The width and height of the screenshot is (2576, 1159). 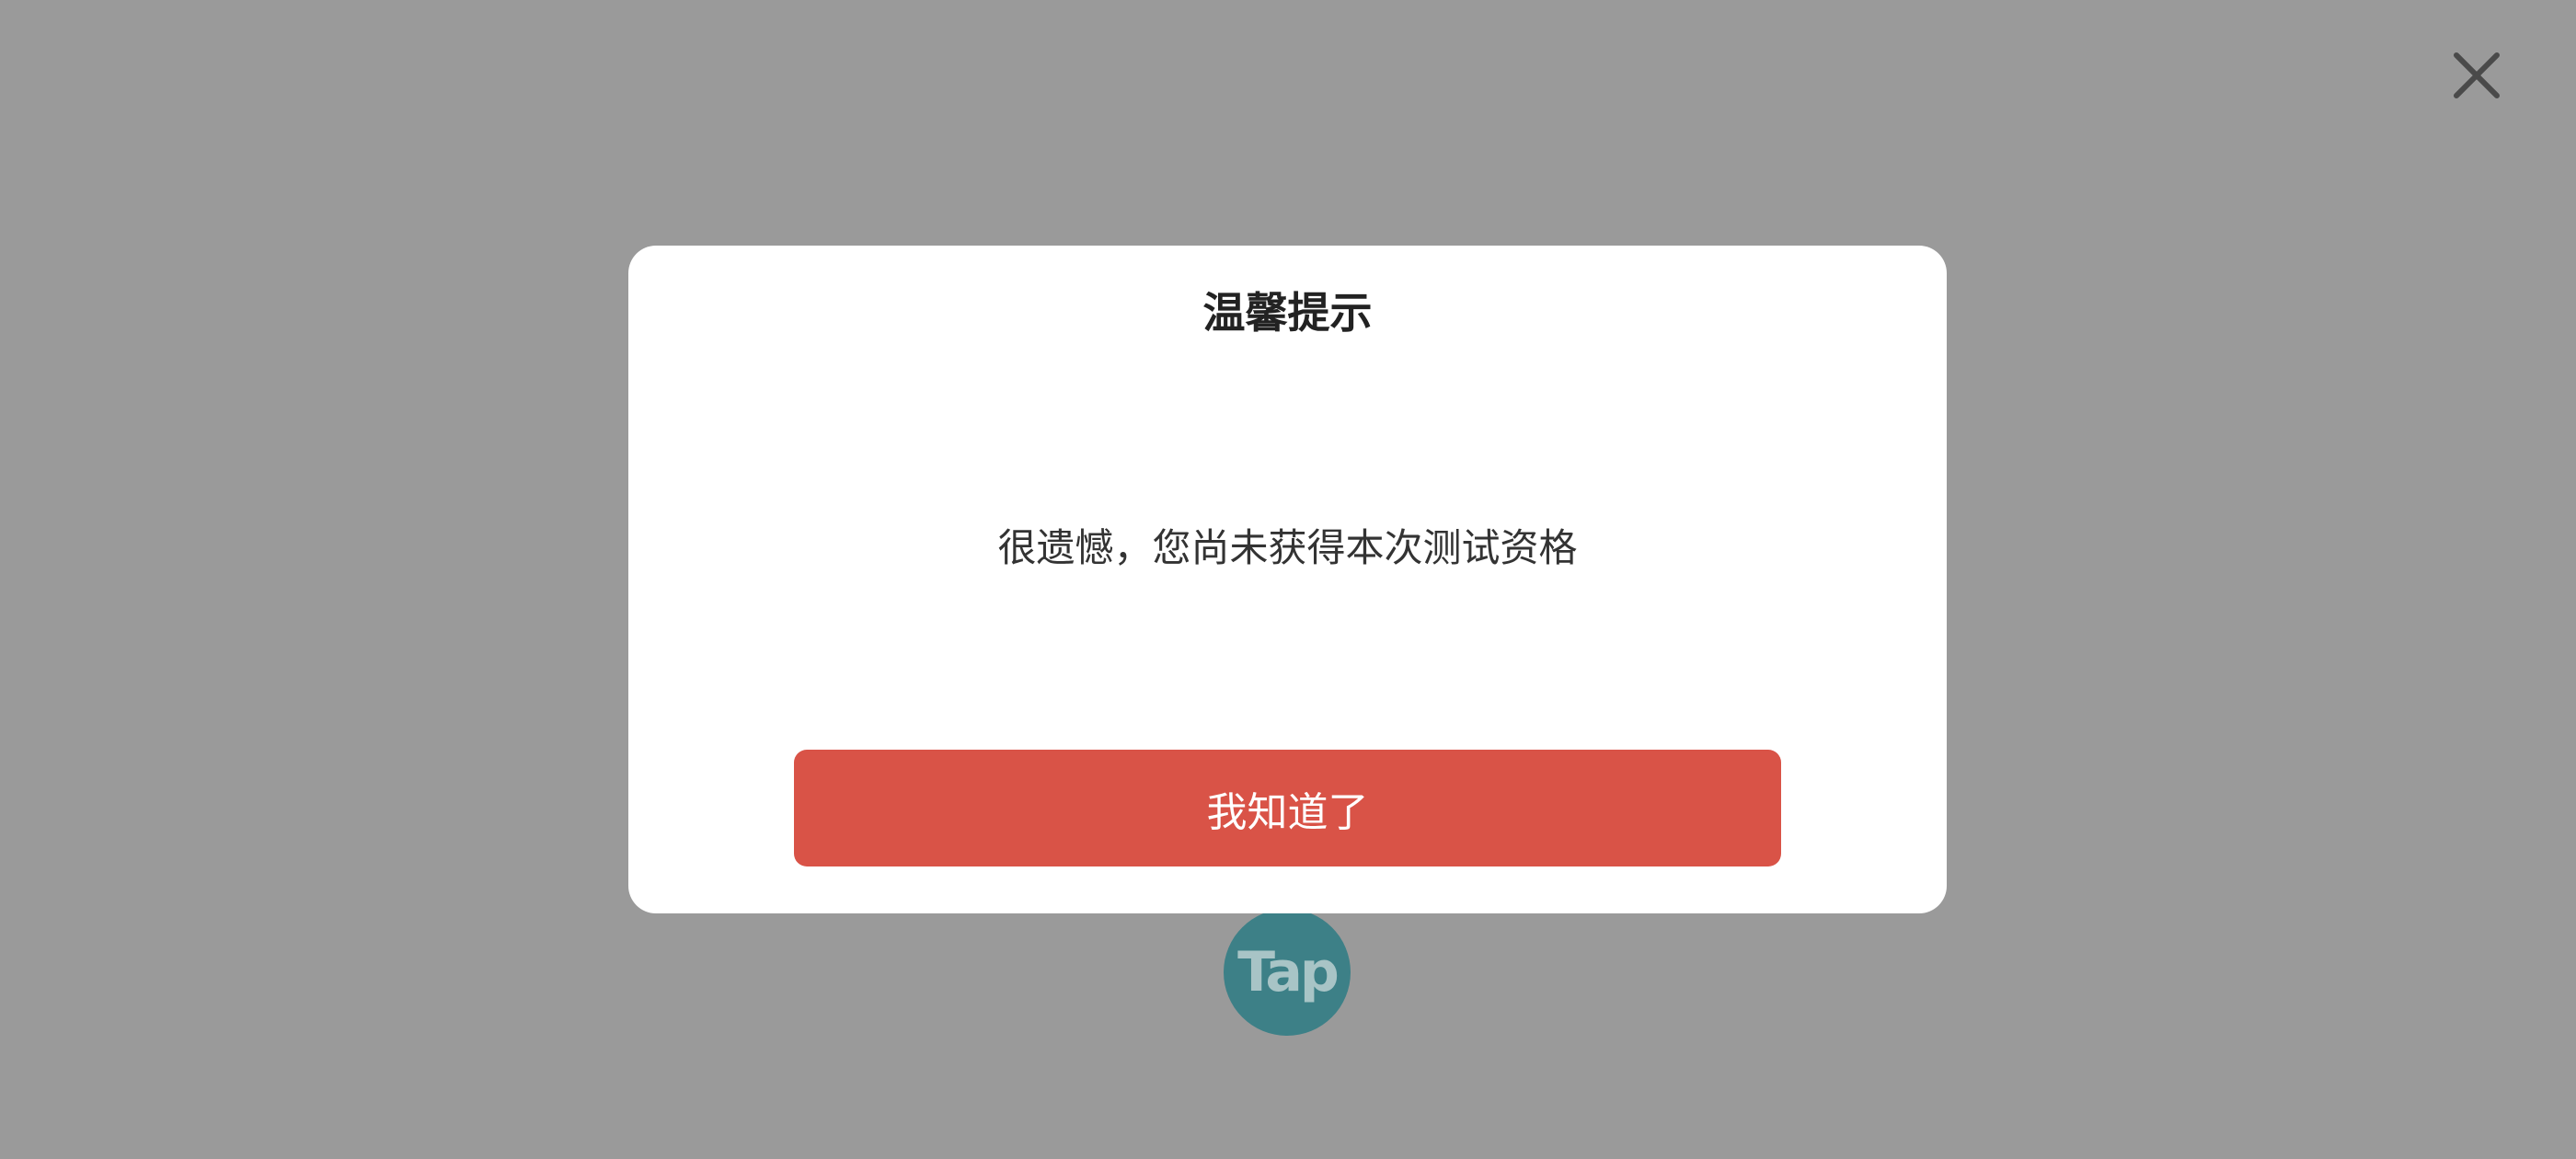 What do you see at coordinates (1287, 808) in the screenshot?
I see `confirm-button: 我知道了` at bounding box center [1287, 808].